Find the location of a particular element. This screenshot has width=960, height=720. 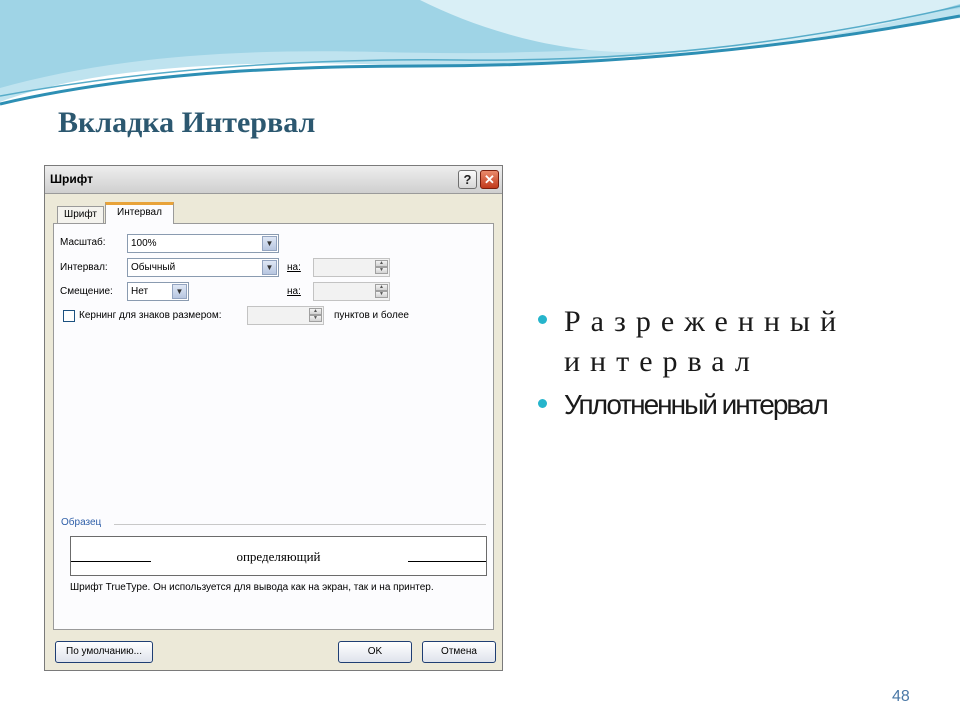

cancel-button: Отмена is located at coordinates (459, 652).